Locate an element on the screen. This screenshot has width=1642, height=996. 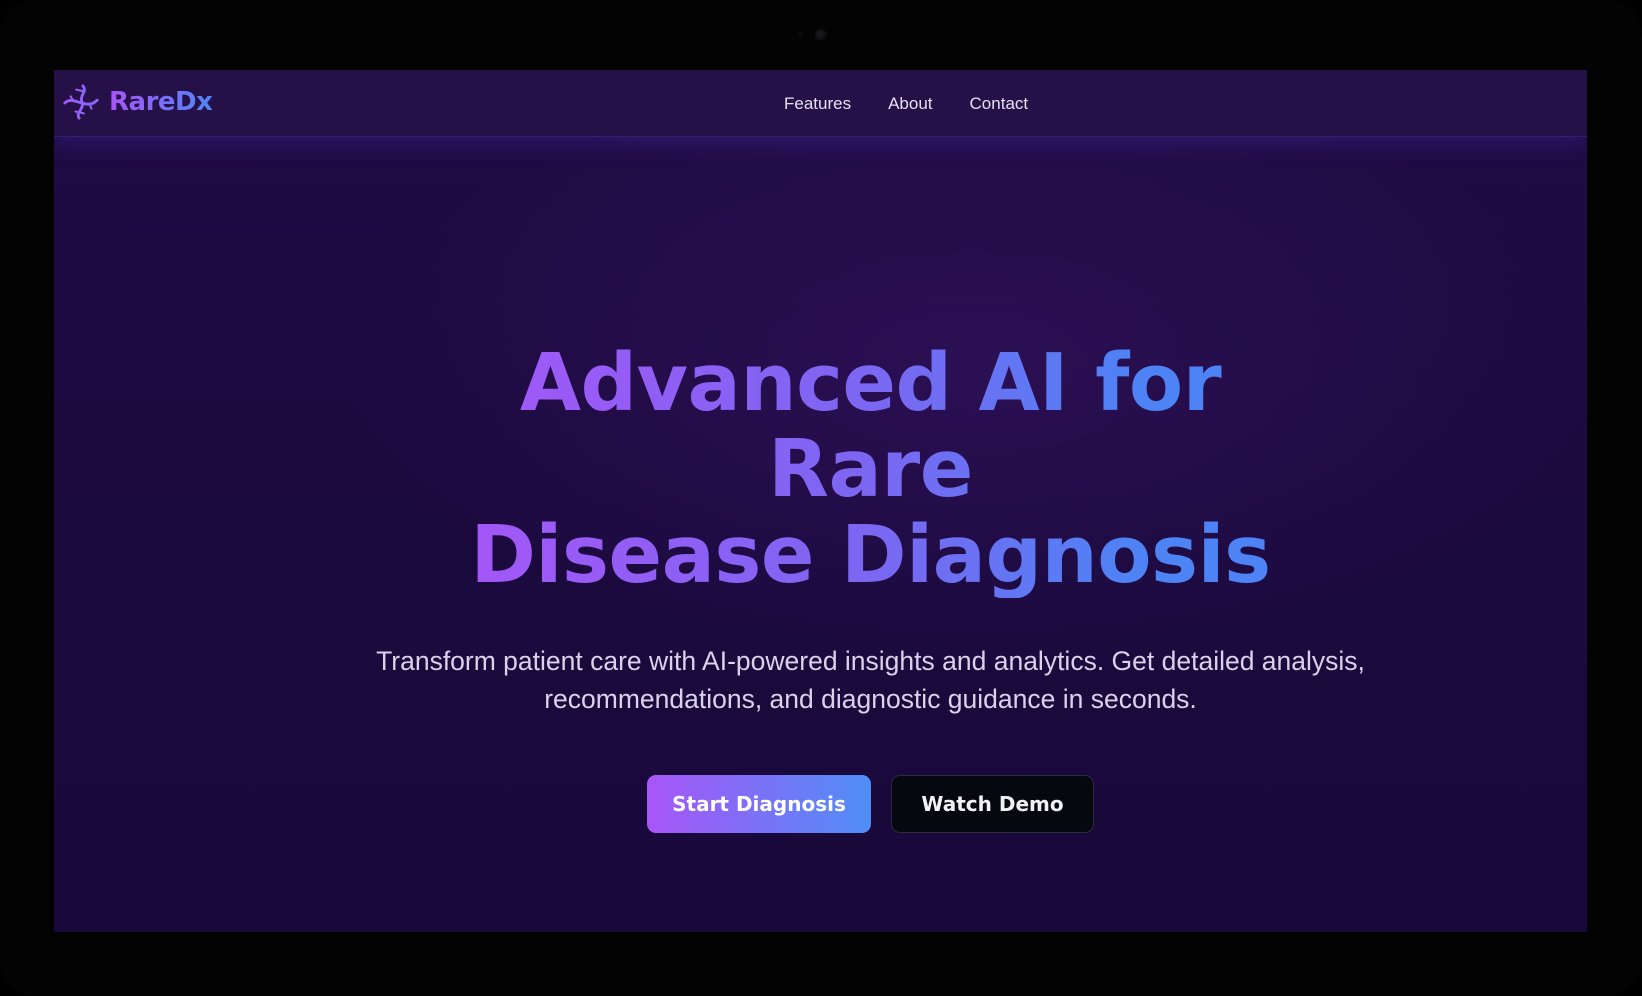
watch-demo-button: Watch Demo is located at coordinates (992, 804).